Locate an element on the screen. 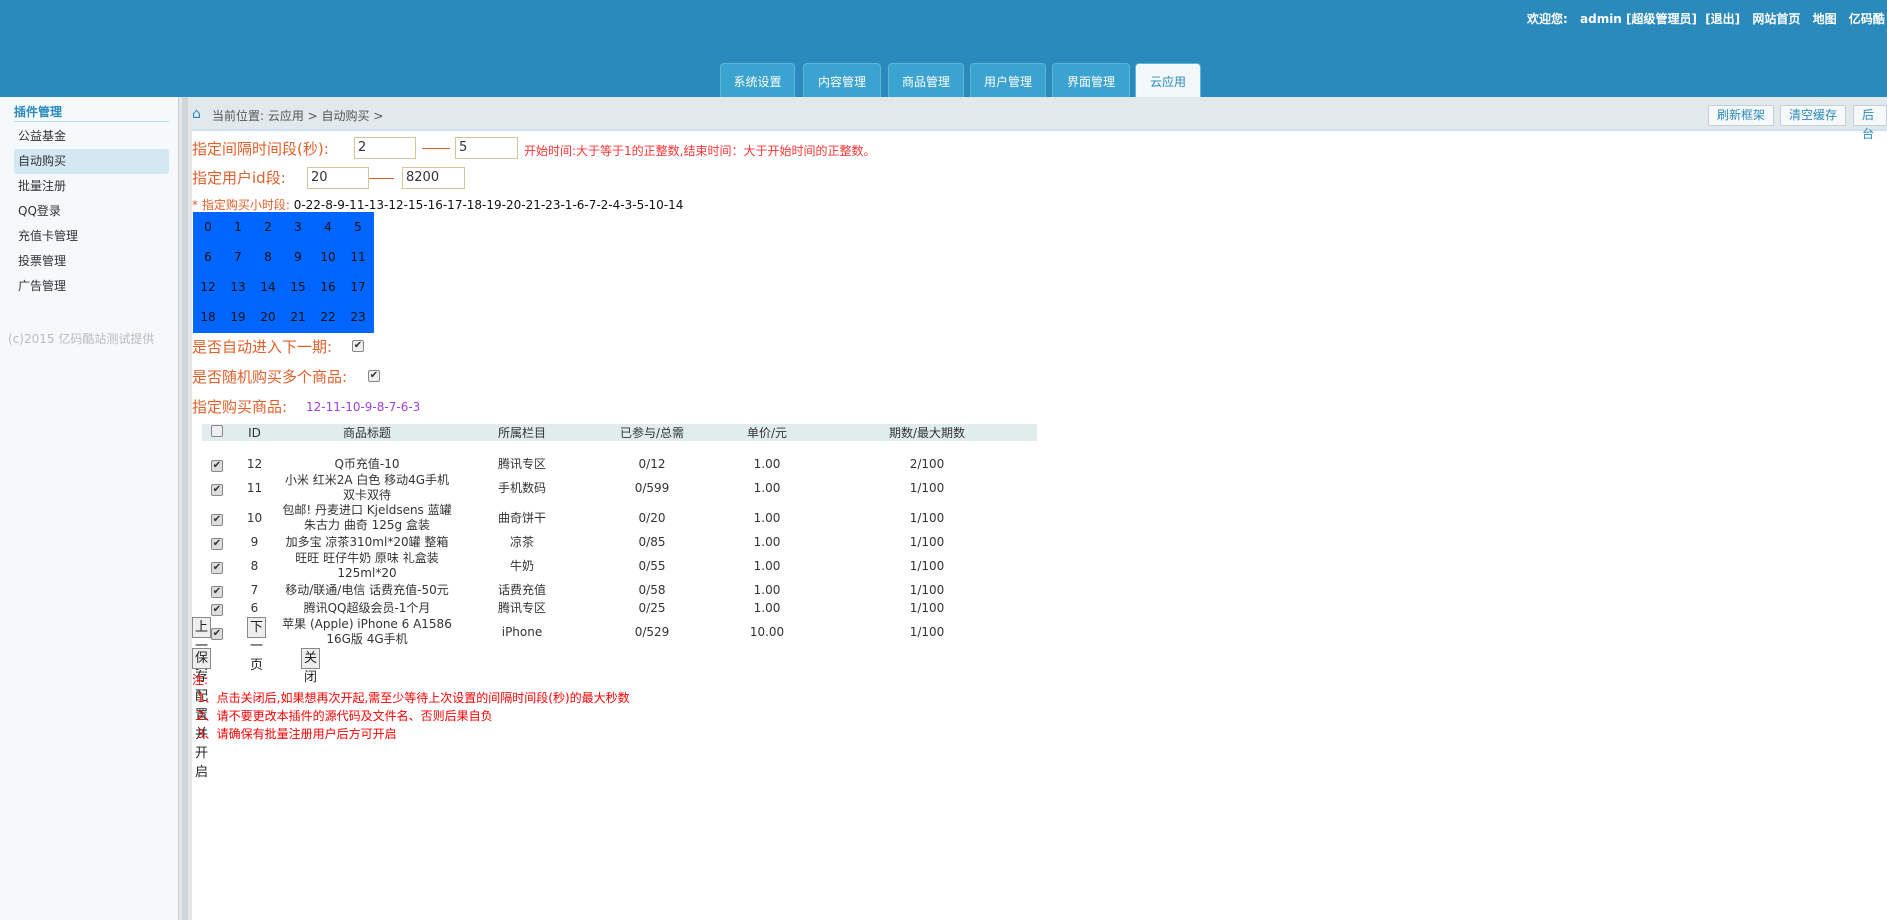  col-progress: 已参与/总需 is located at coordinates (652, 432).